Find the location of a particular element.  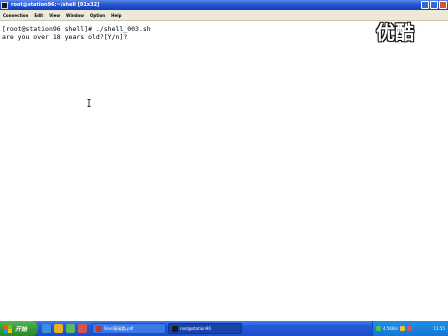

taskbar-item-pdf: Shell基础篇.pdf is located at coordinates (129, 328).